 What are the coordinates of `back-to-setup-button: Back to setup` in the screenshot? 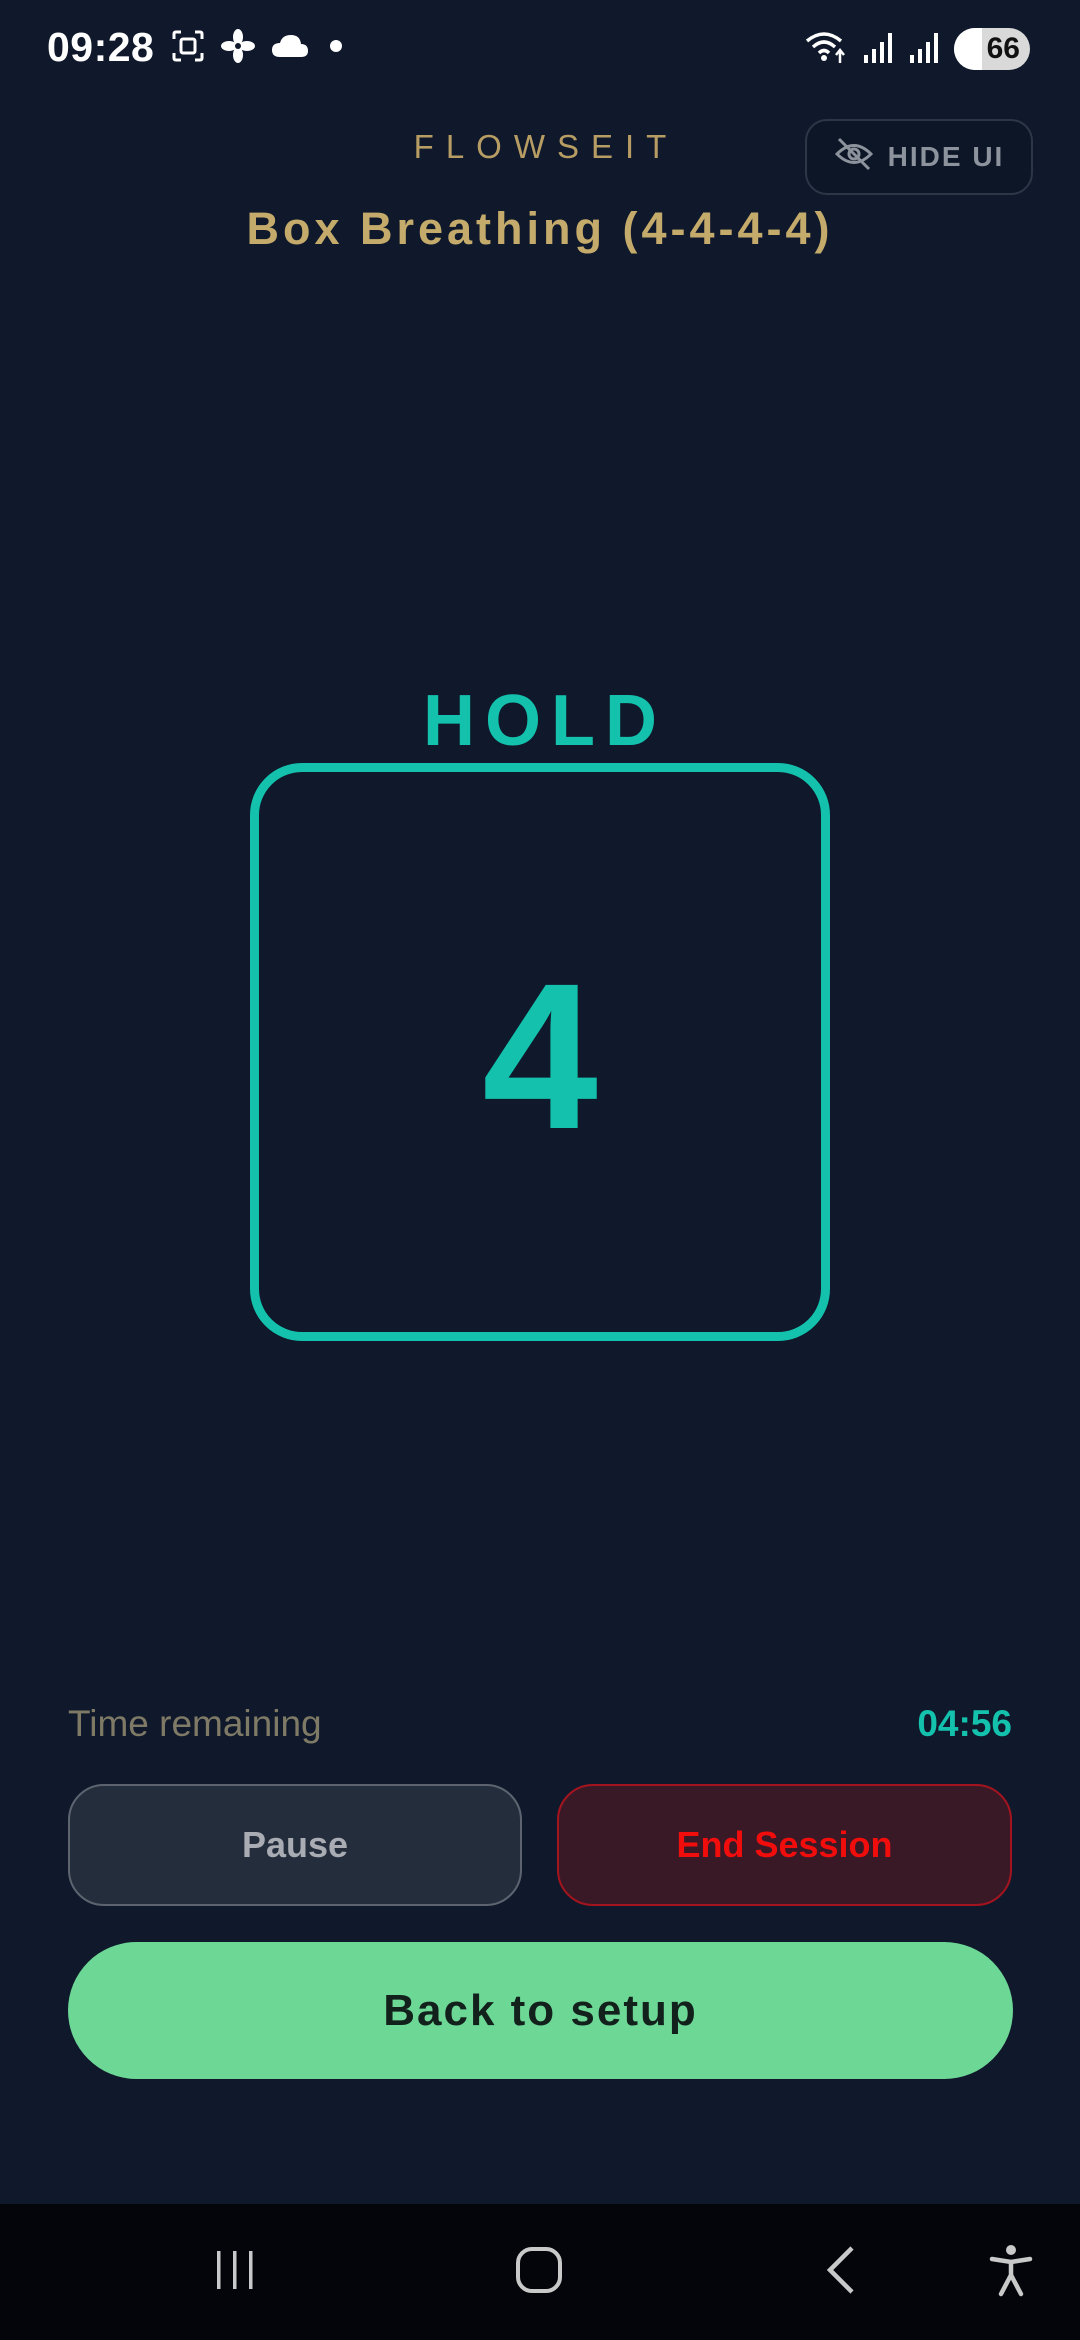 It's located at (540, 2010).